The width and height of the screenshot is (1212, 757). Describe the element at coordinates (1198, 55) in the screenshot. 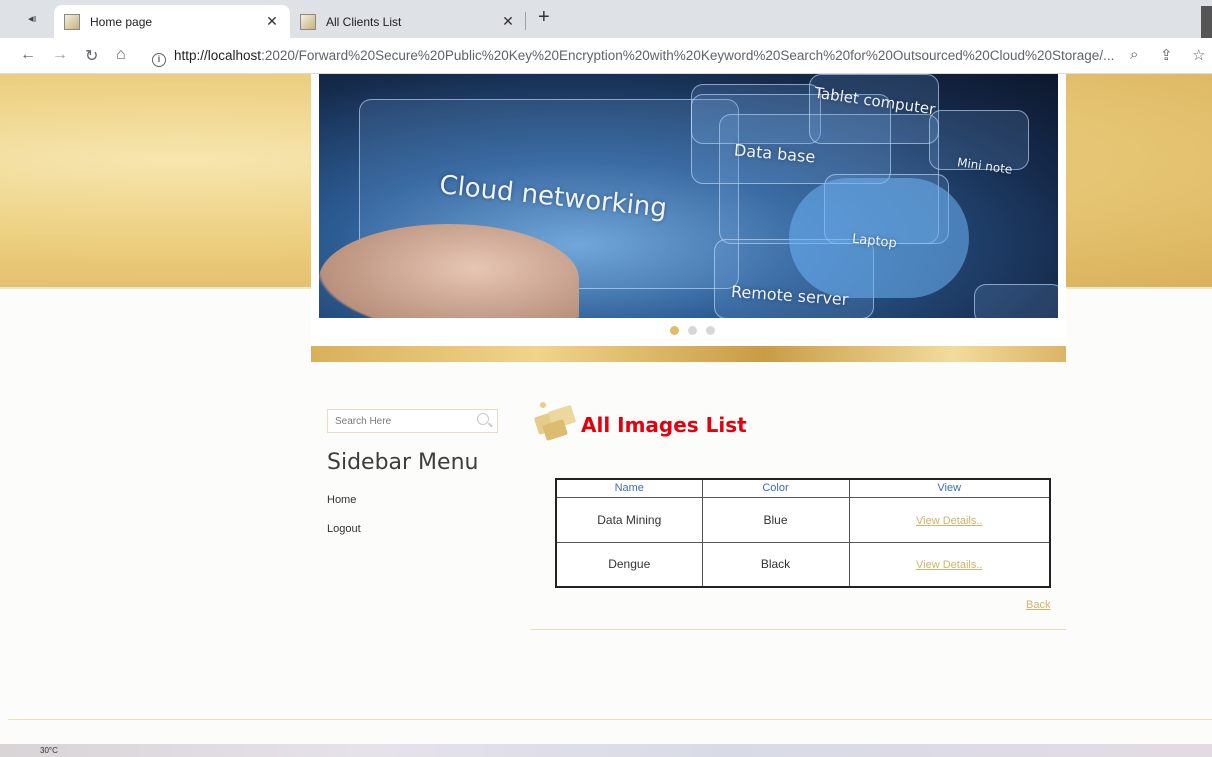

I see `star-icon: ☆` at that location.